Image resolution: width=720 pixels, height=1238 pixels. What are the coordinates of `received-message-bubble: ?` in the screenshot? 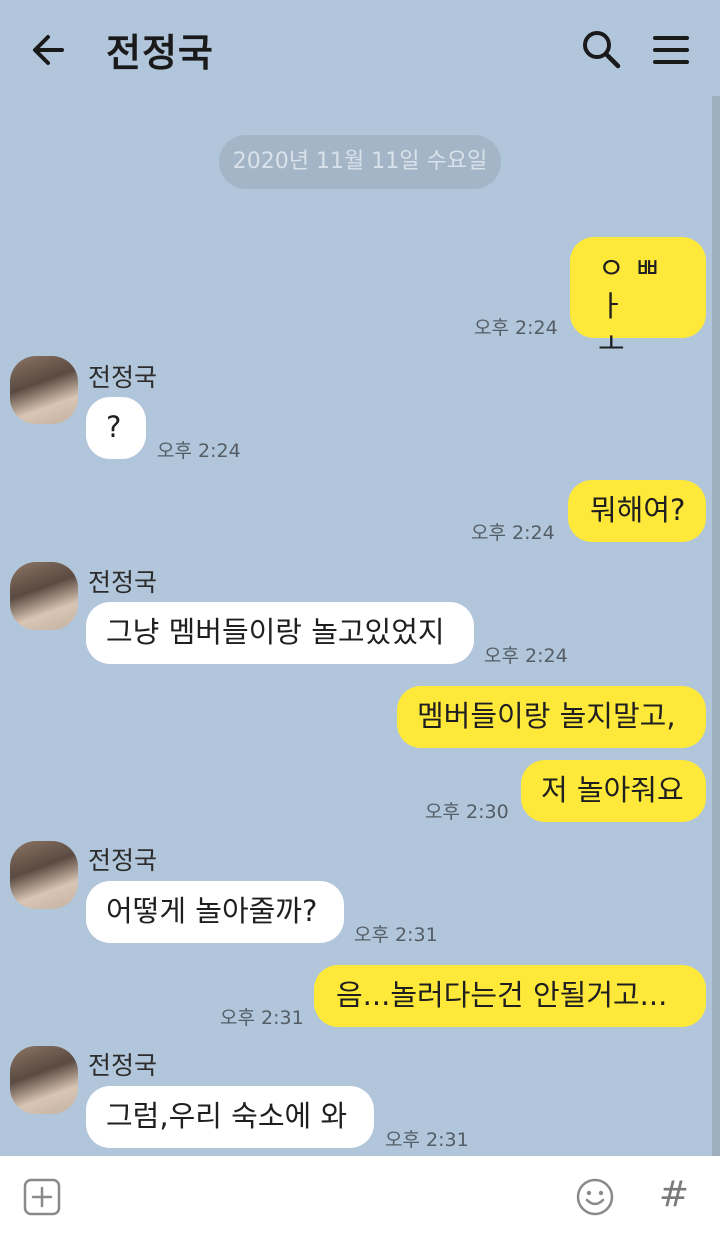 It's located at (116, 428).